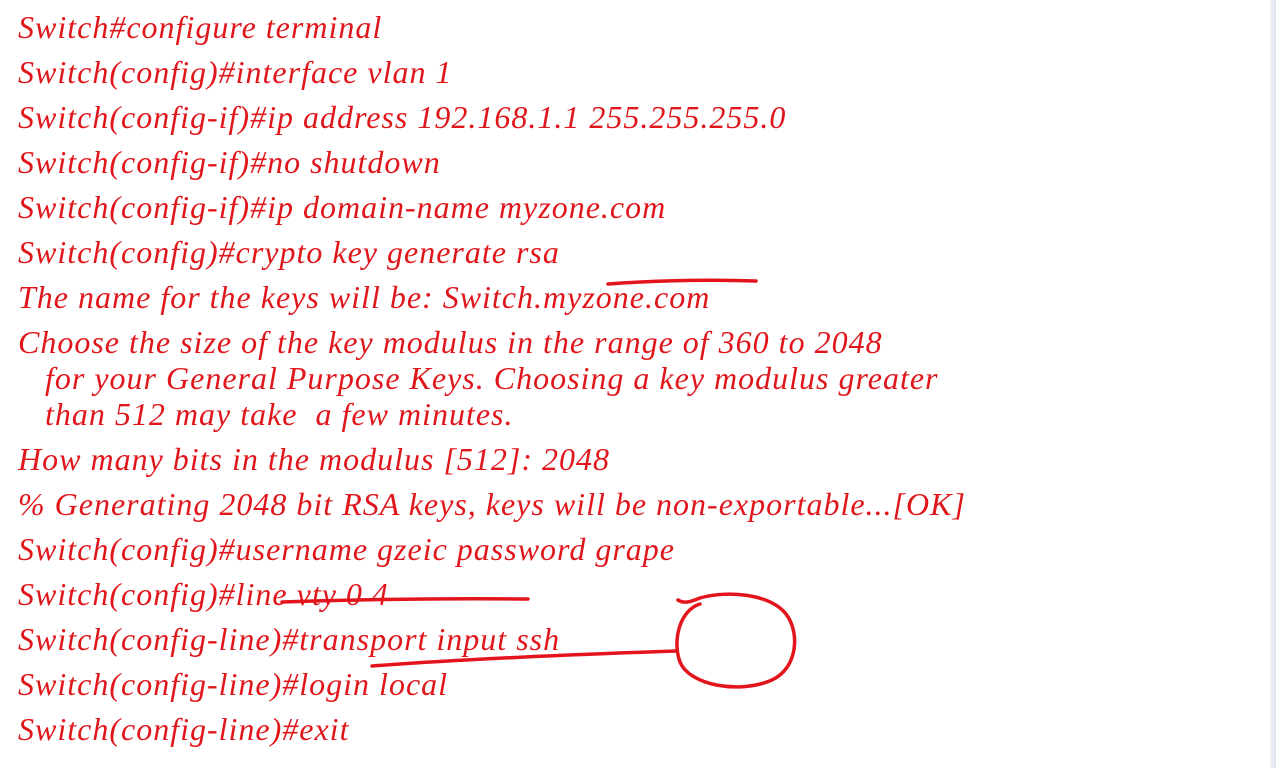 The width and height of the screenshot is (1276, 768). What do you see at coordinates (266, 414) in the screenshot?
I see `config-line-10: than 512 may take a few minutes.` at bounding box center [266, 414].